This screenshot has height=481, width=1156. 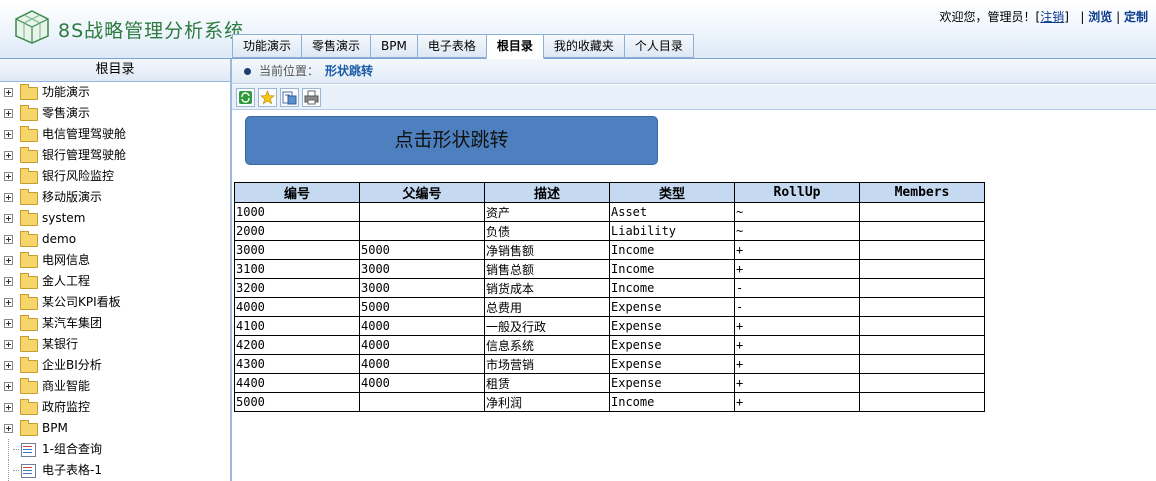 I want to click on table-cell: 总费用, so click(x=547, y=307).